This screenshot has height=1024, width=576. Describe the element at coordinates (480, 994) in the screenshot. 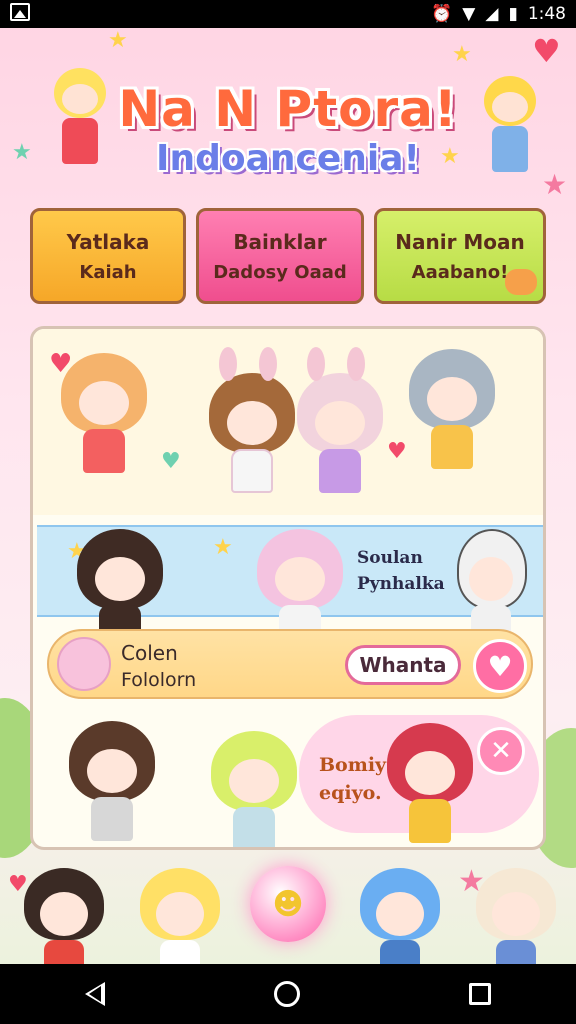

I see `recent-apps-icon` at that location.